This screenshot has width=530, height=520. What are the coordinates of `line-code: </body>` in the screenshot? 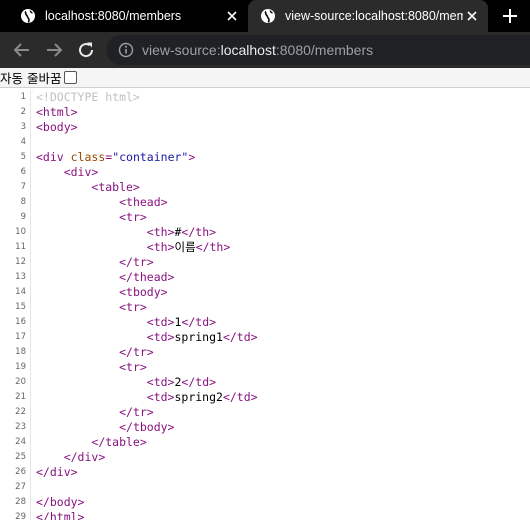 It's located at (60, 502).